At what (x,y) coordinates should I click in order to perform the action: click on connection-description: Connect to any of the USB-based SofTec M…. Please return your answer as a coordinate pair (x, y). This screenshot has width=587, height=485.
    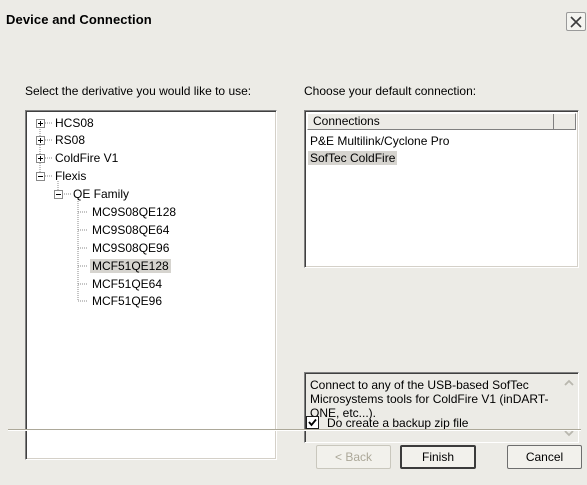
    Looking at the image, I should click on (441, 407).